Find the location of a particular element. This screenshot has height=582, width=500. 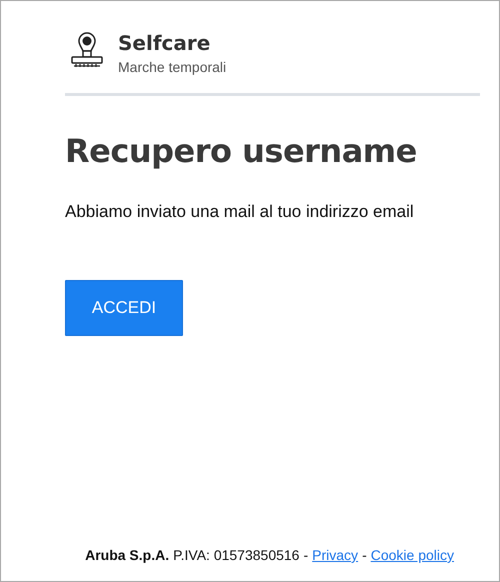

company-name: Aruba S.p.A. is located at coordinates (127, 555).